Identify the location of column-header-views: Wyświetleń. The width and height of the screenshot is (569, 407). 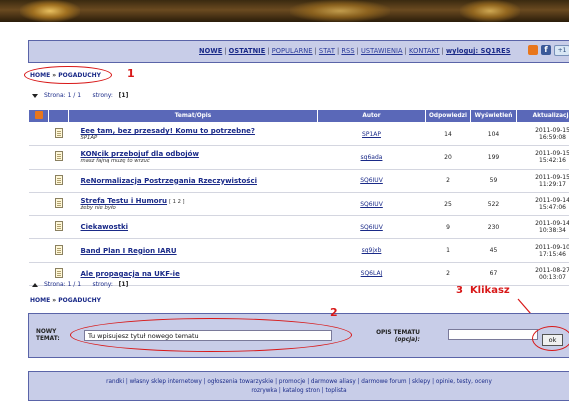
(493, 116).